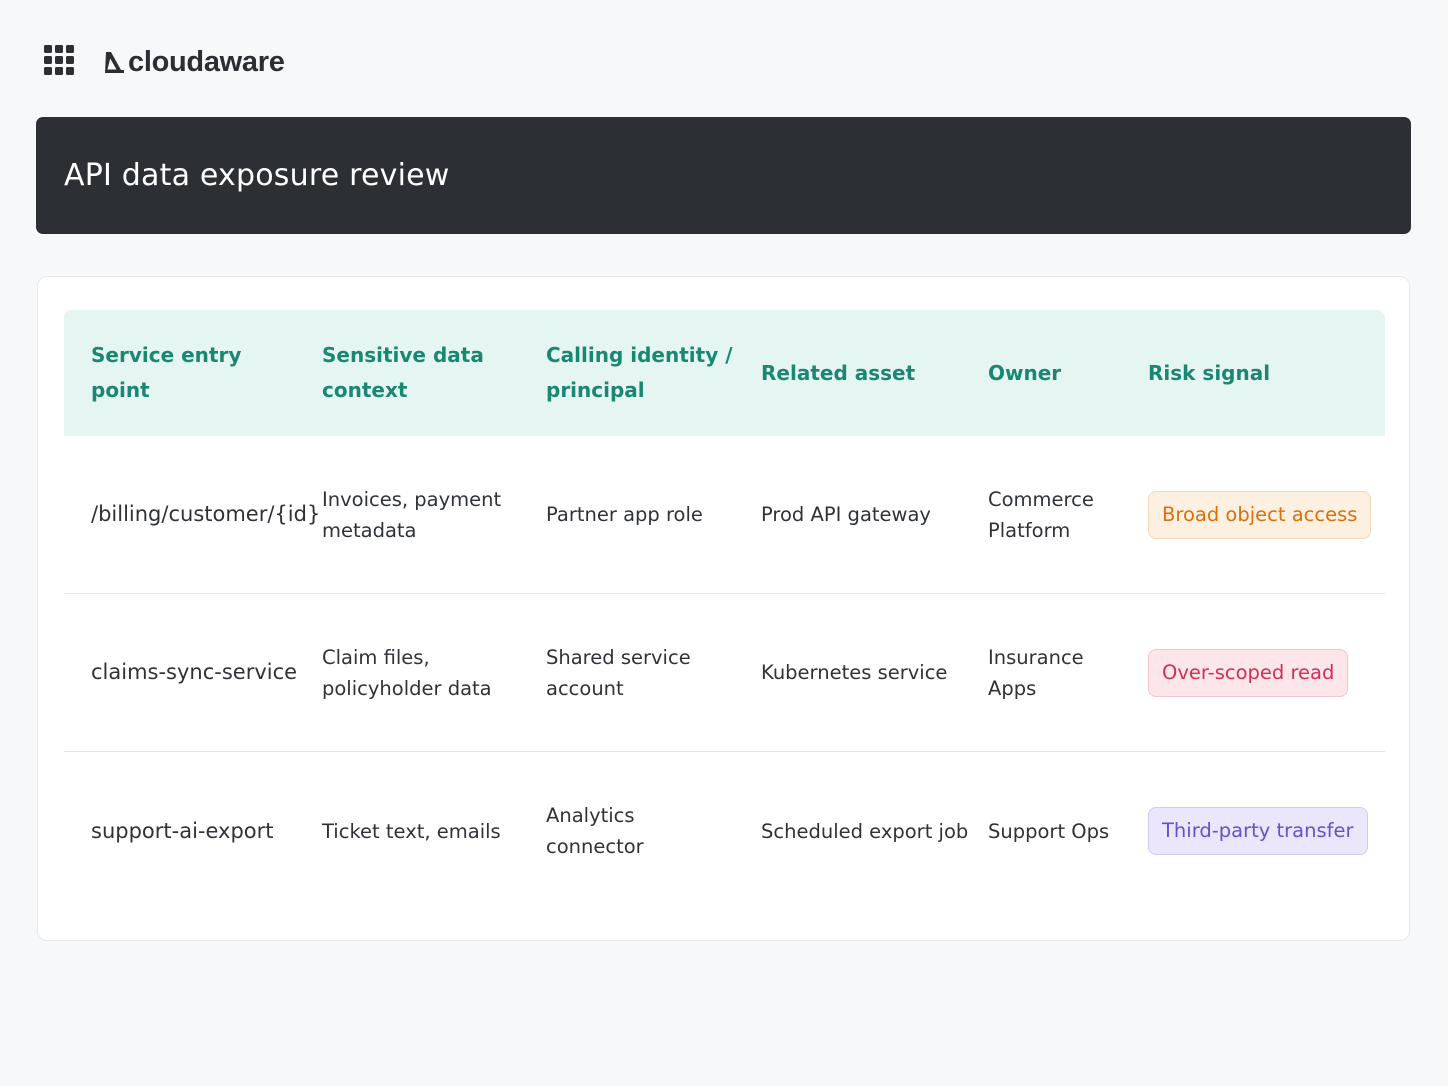  I want to click on cell-text: Platform, so click(1029, 530).